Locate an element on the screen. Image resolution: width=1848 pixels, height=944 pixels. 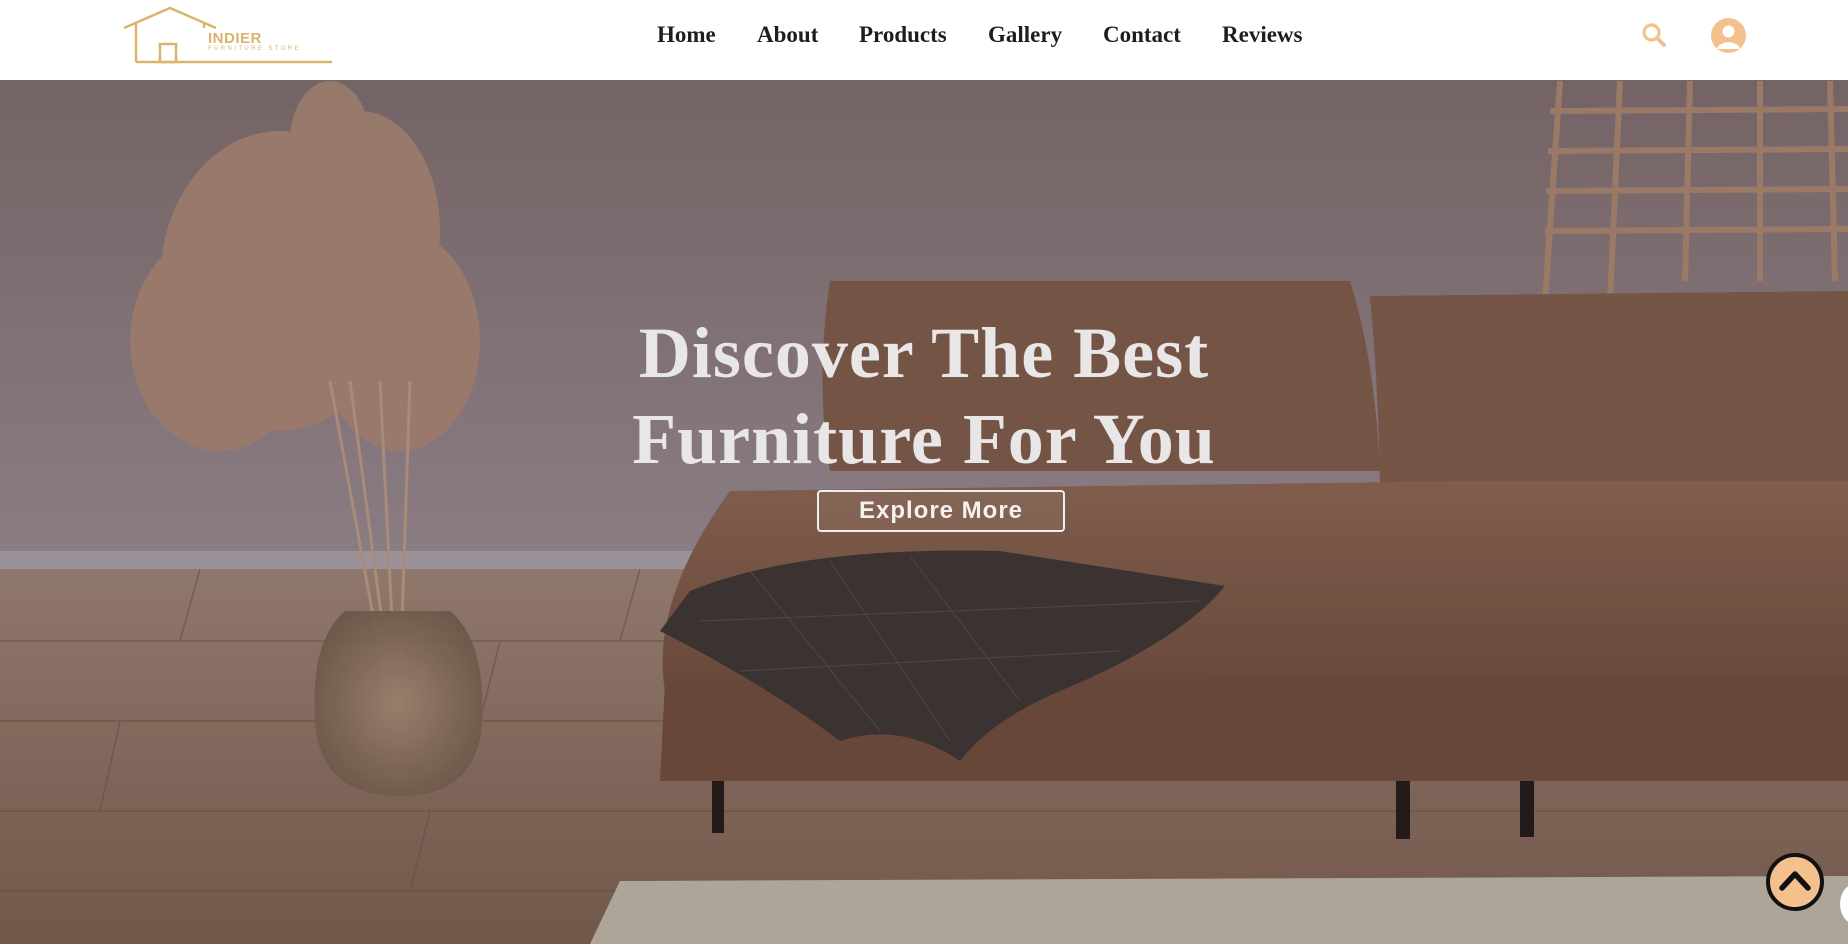
nav-contact: Contact is located at coordinates (1142, 35).